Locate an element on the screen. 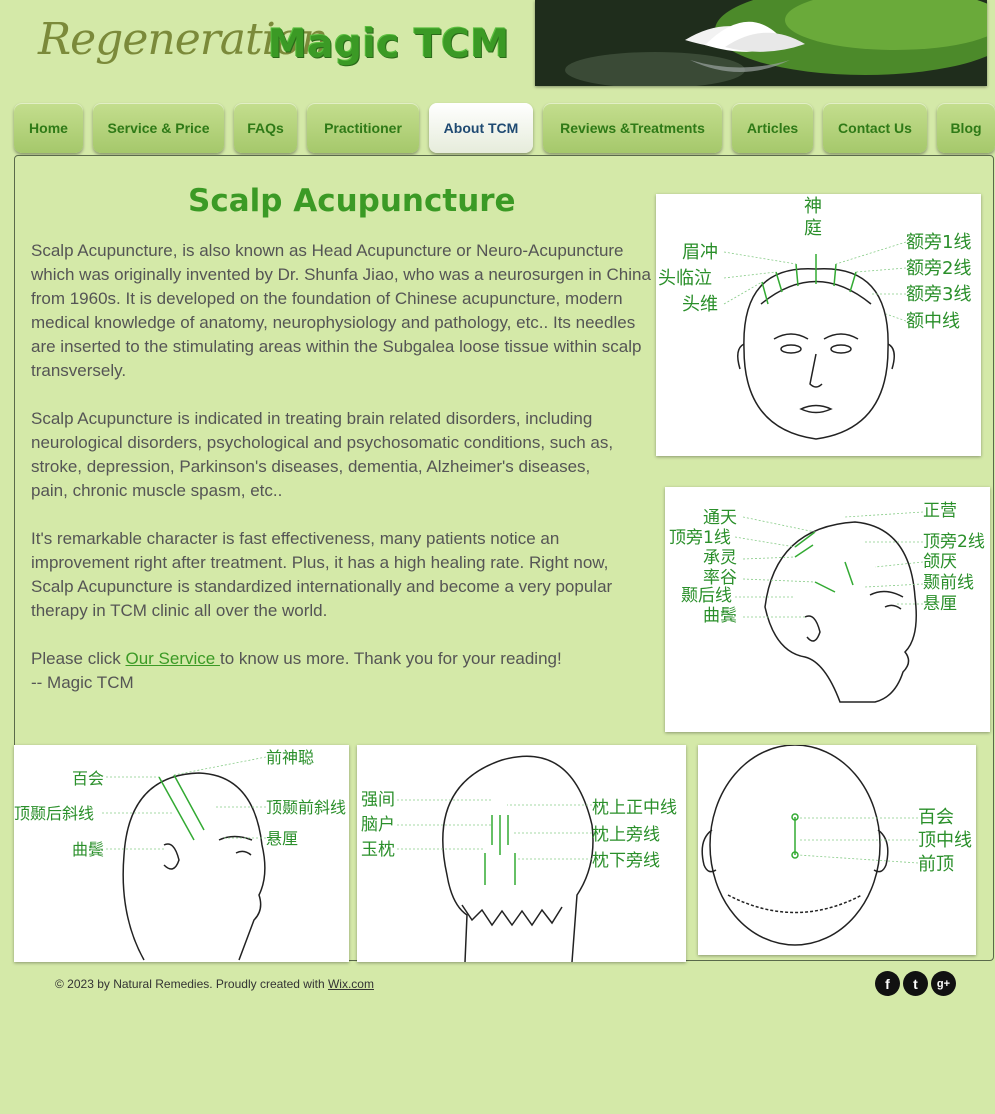  label-naohu: 脑户 is located at coordinates (378, 825).